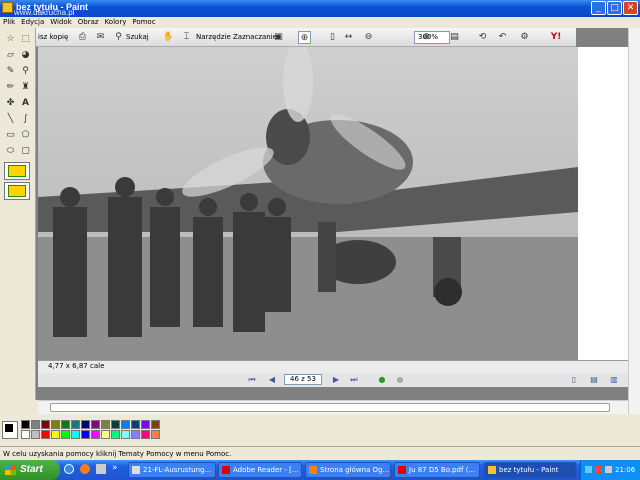 The width and height of the screenshot is (640, 480). What do you see at coordinates (530, 470) in the screenshot?
I see `task-button-5: bez tytułu - Paint` at bounding box center [530, 470].